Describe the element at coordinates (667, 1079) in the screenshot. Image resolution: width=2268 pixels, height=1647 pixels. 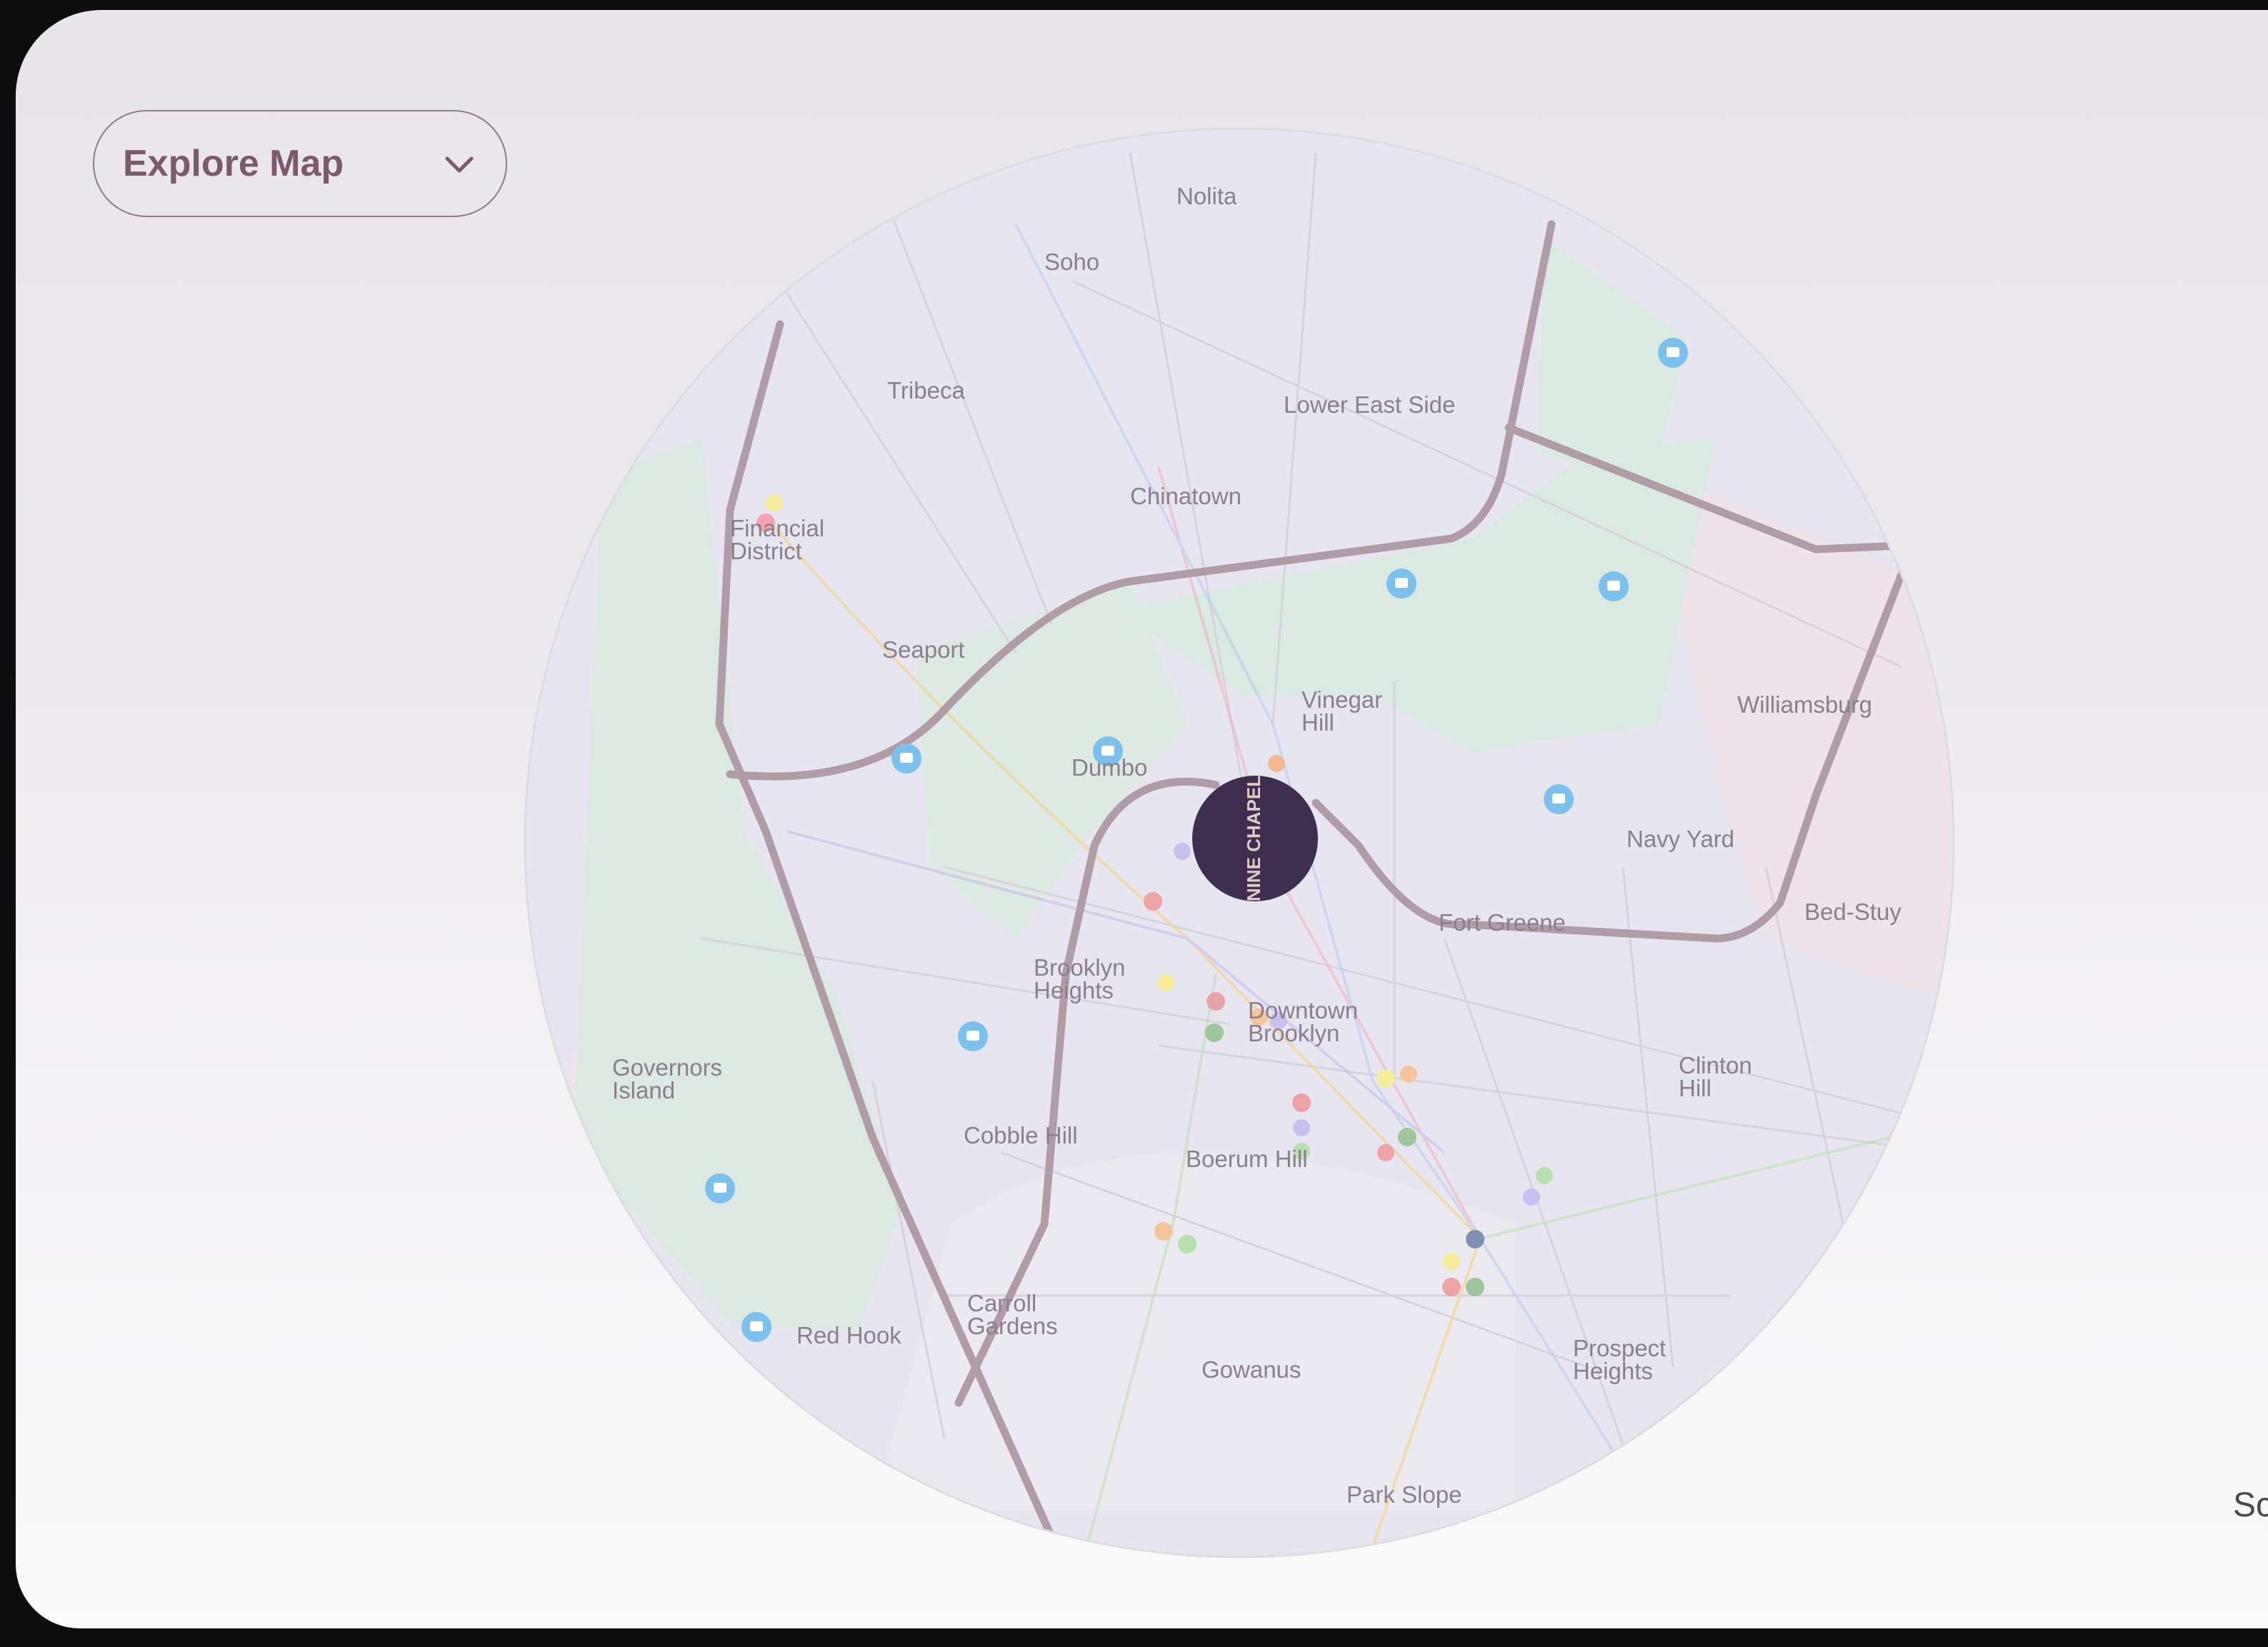
I see `label-governors-island: Governors Island` at that location.